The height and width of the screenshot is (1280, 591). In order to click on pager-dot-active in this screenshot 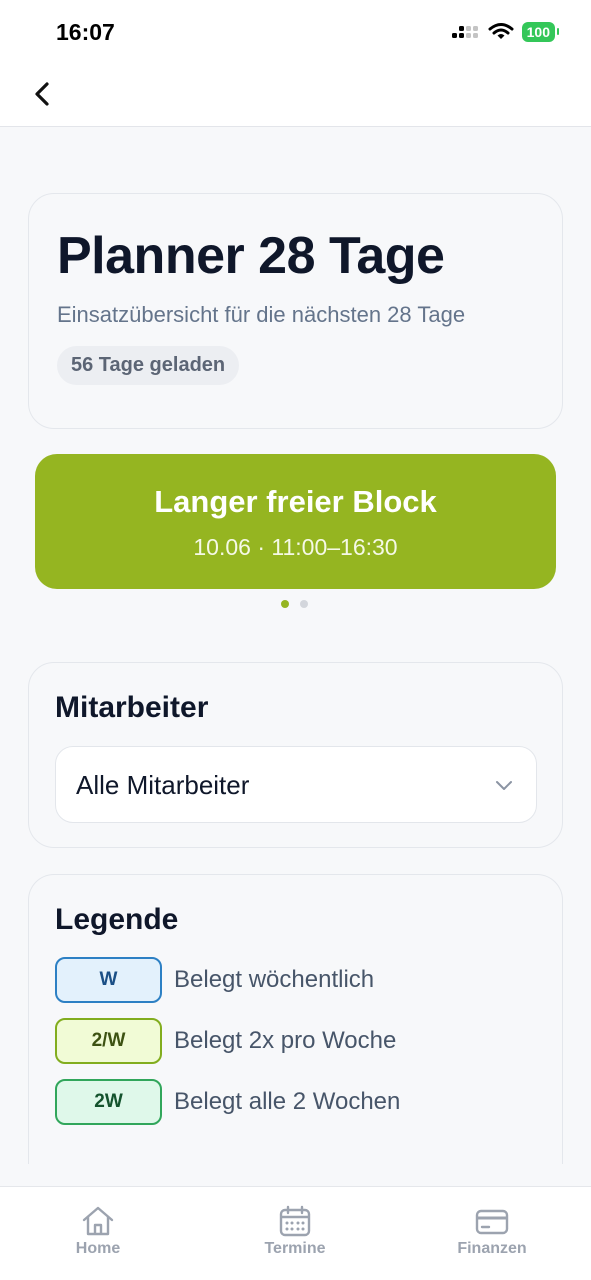, I will do `click(285, 604)`.